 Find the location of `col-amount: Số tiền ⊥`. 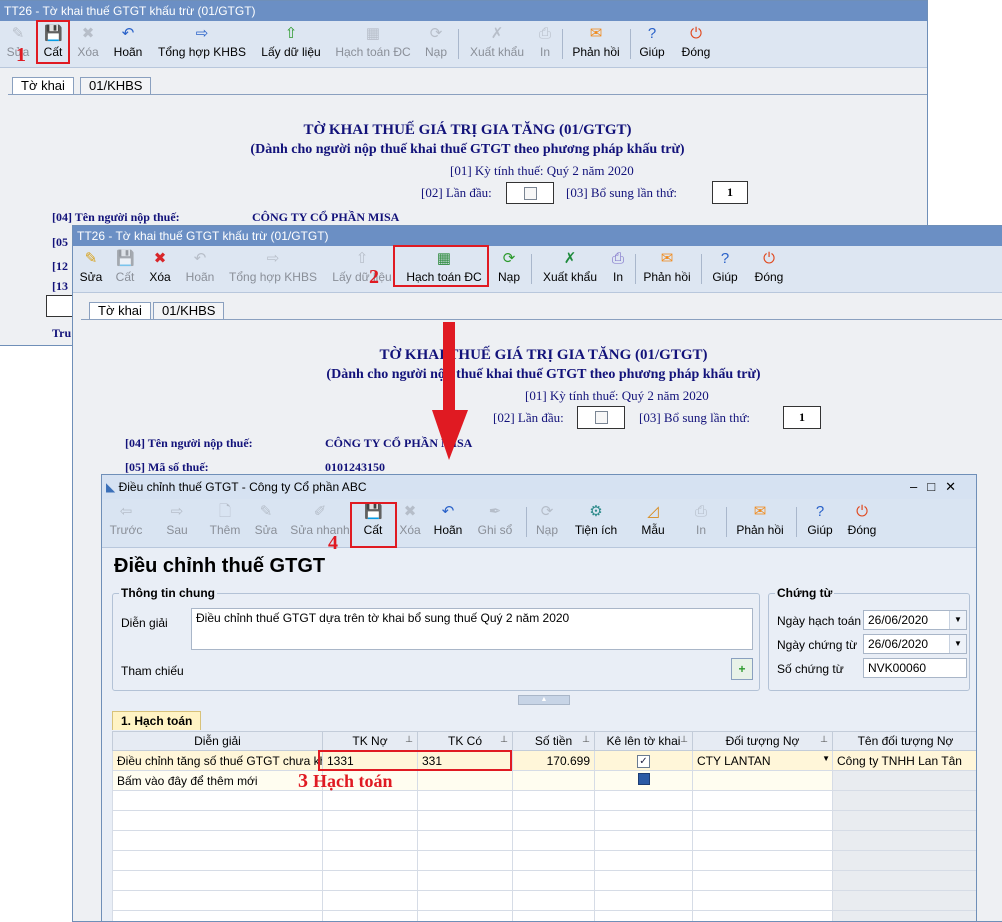

col-amount: Số tiền ⊥ is located at coordinates (553, 741).